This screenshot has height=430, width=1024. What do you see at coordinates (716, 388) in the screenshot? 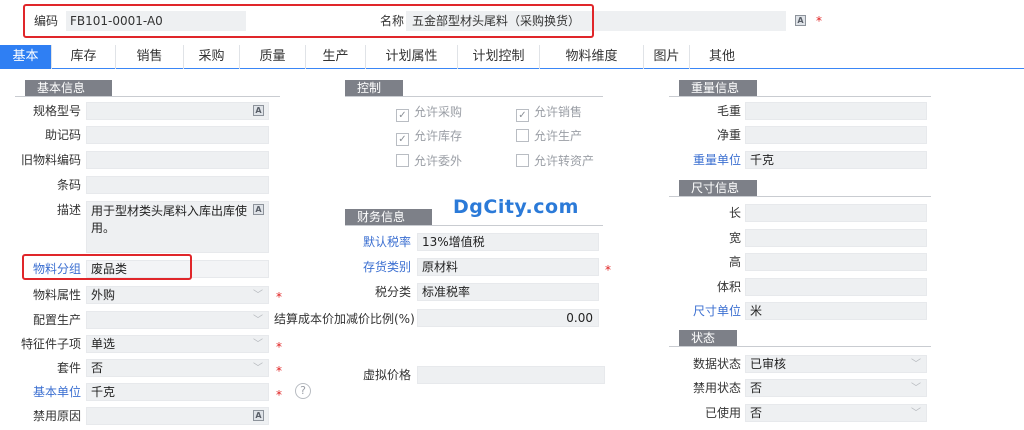
I see `disabled-status-label: 禁用状态` at bounding box center [716, 388].